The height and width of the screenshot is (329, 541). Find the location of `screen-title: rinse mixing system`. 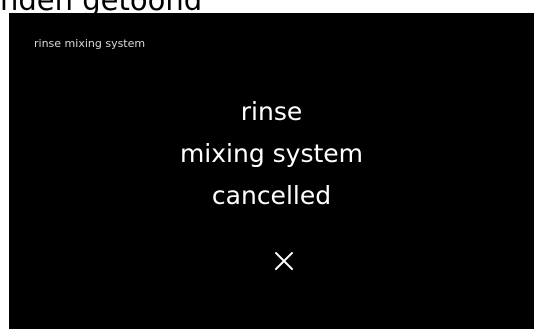

screen-title: rinse mixing system is located at coordinates (90, 43).